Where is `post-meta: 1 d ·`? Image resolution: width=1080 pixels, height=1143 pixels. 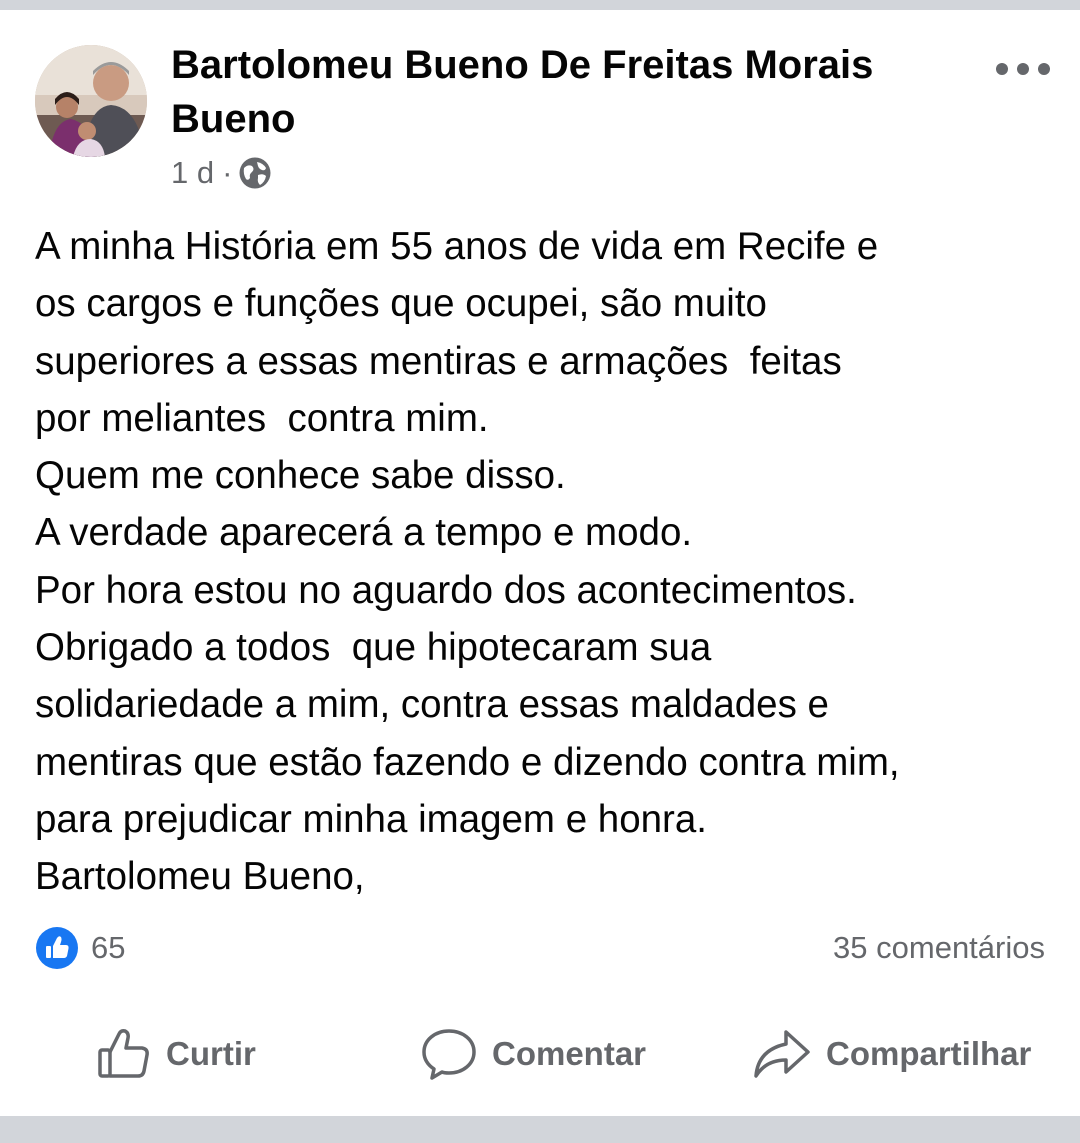 post-meta: 1 d · is located at coordinates (221, 173).